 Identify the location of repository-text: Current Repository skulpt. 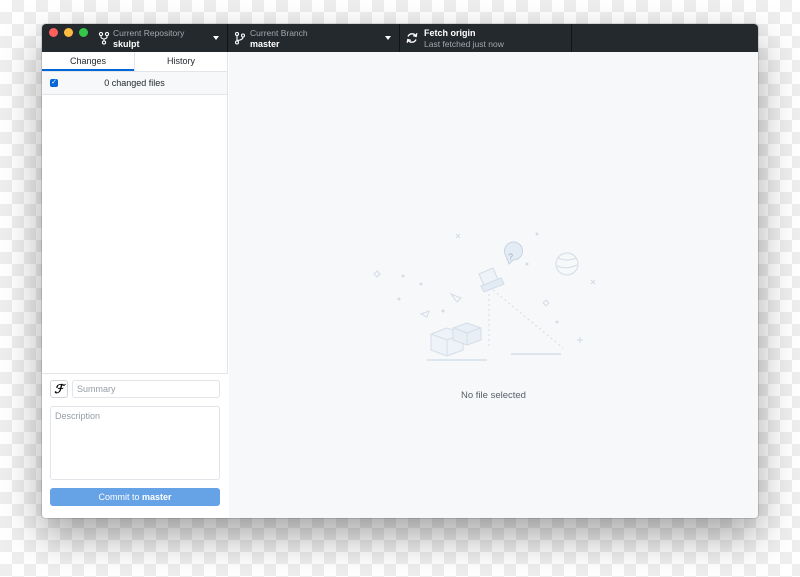
(148, 38).